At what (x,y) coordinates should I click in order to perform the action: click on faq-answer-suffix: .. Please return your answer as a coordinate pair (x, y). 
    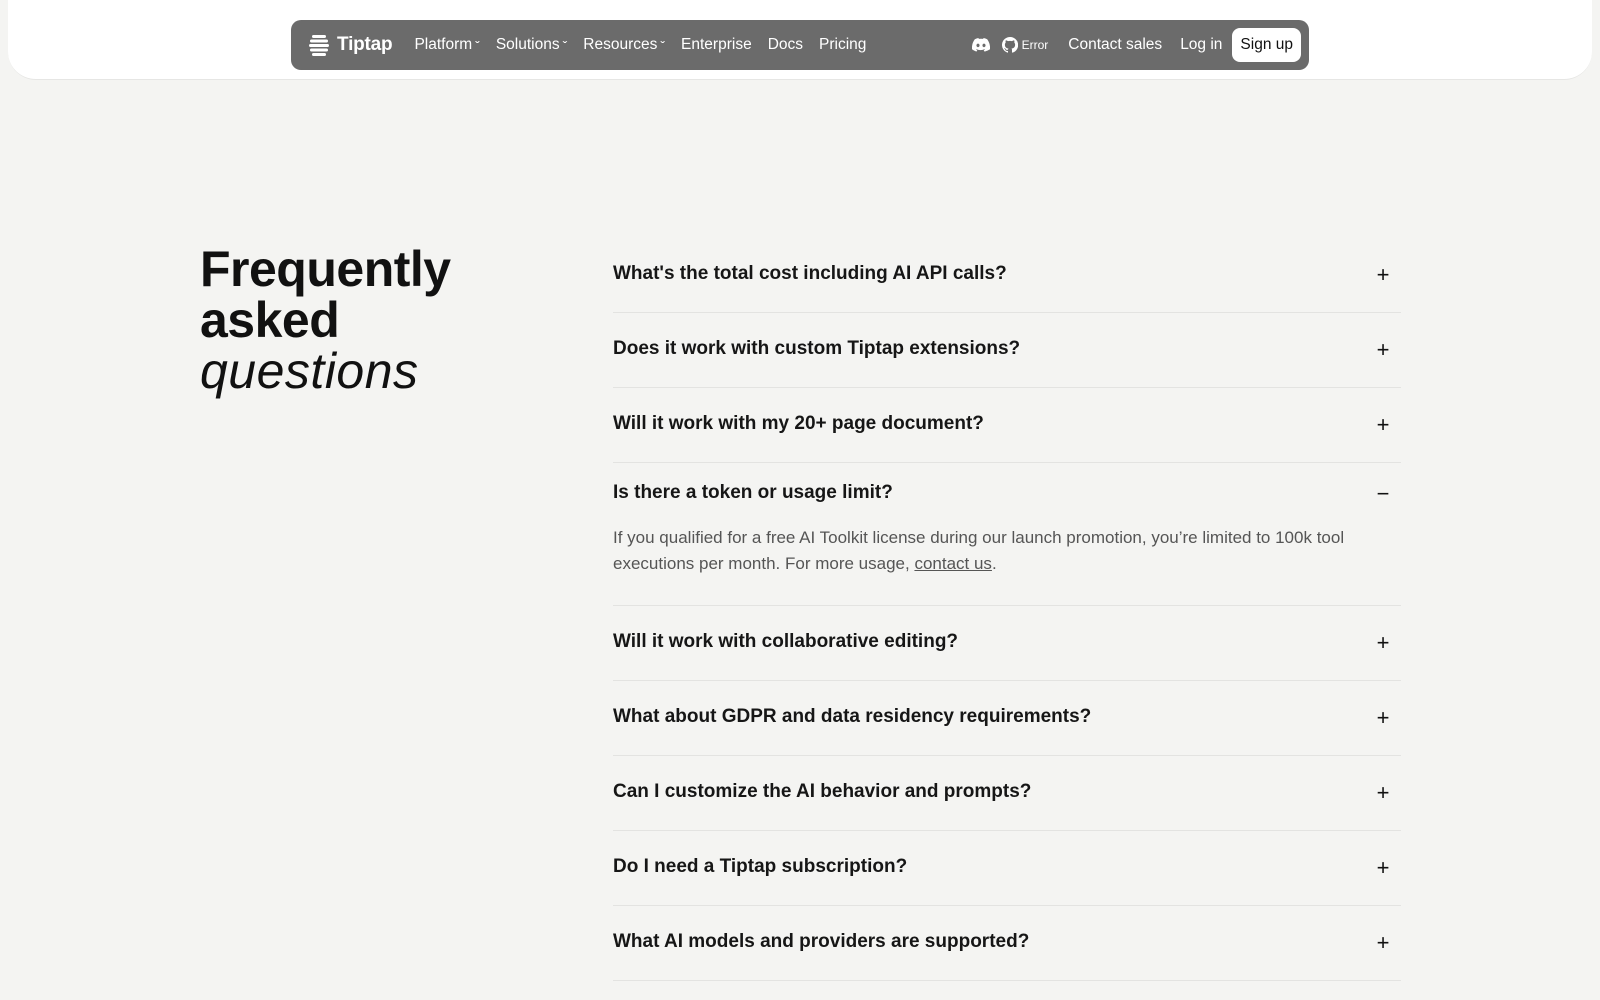
    Looking at the image, I should click on (994, 563).